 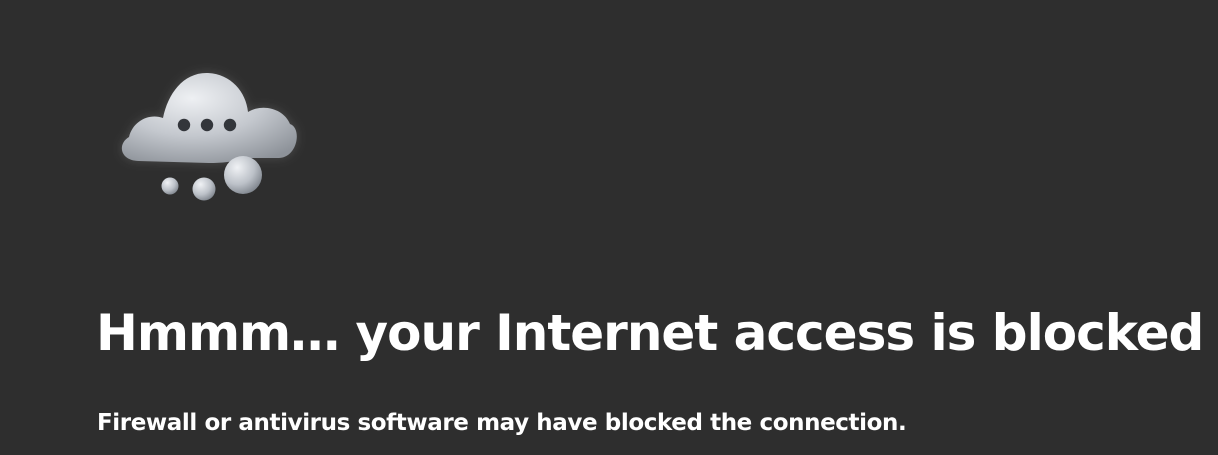 What do you see at coordinates (650, 333) in the screenshot?
I see `page-title: Hmmm… your Internet access is blocked` at bounding box center [650, 333].